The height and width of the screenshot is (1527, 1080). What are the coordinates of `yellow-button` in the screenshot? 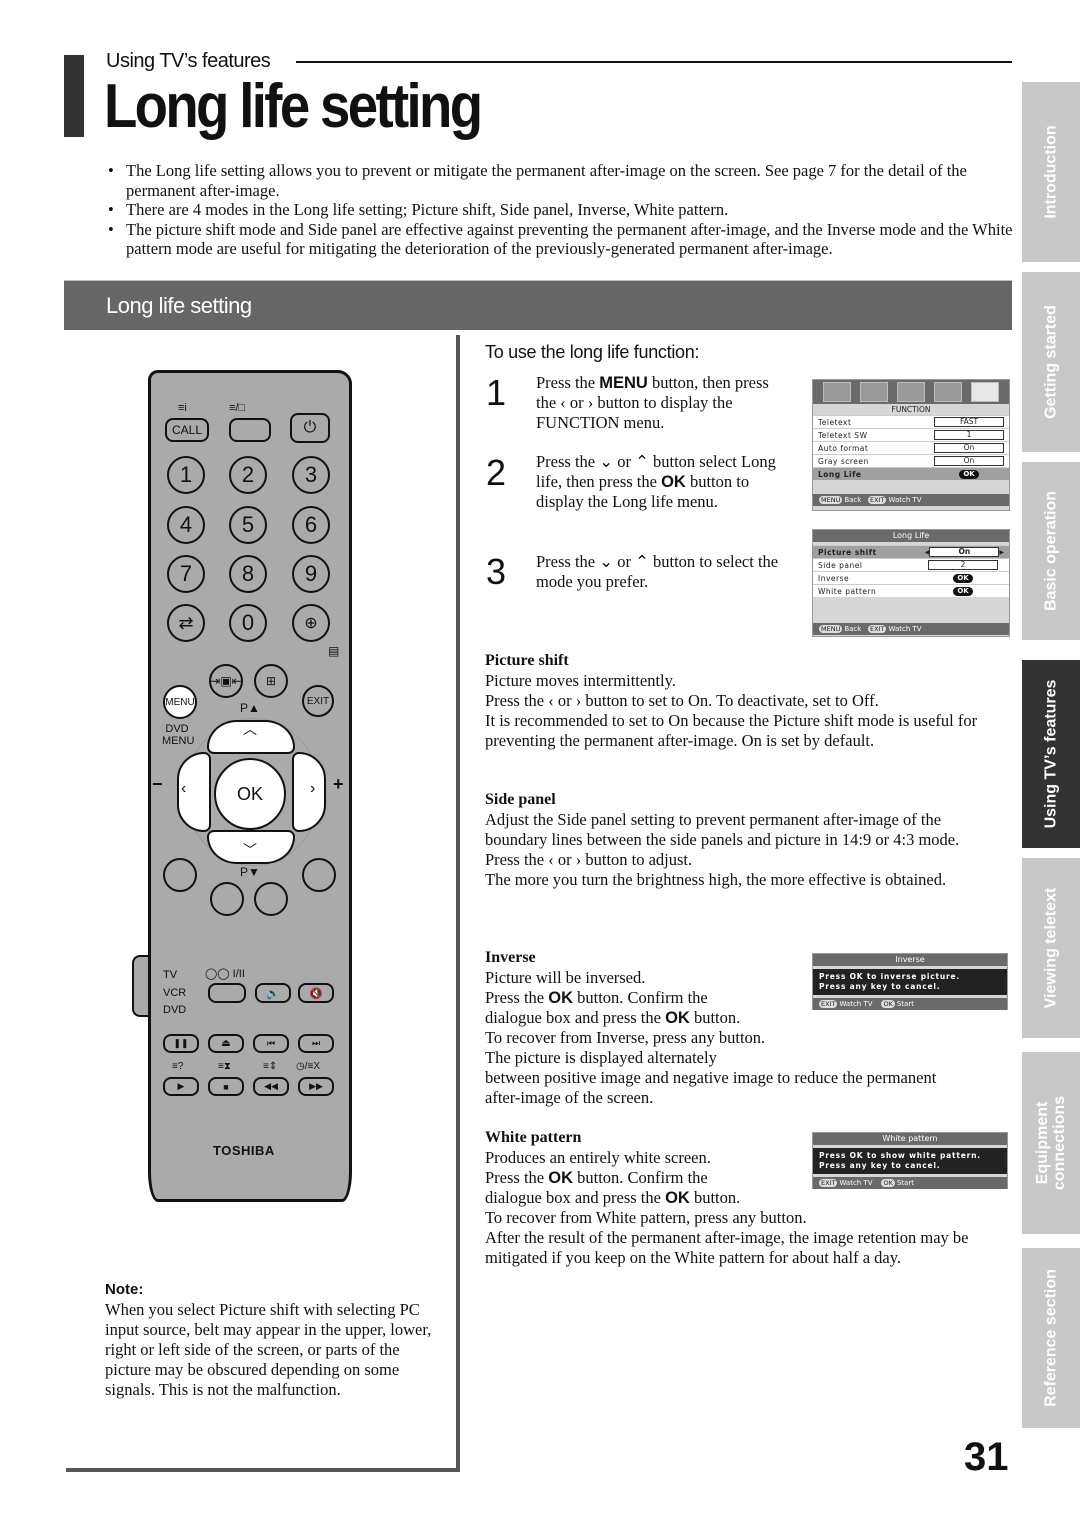 It's located at (271, 899).